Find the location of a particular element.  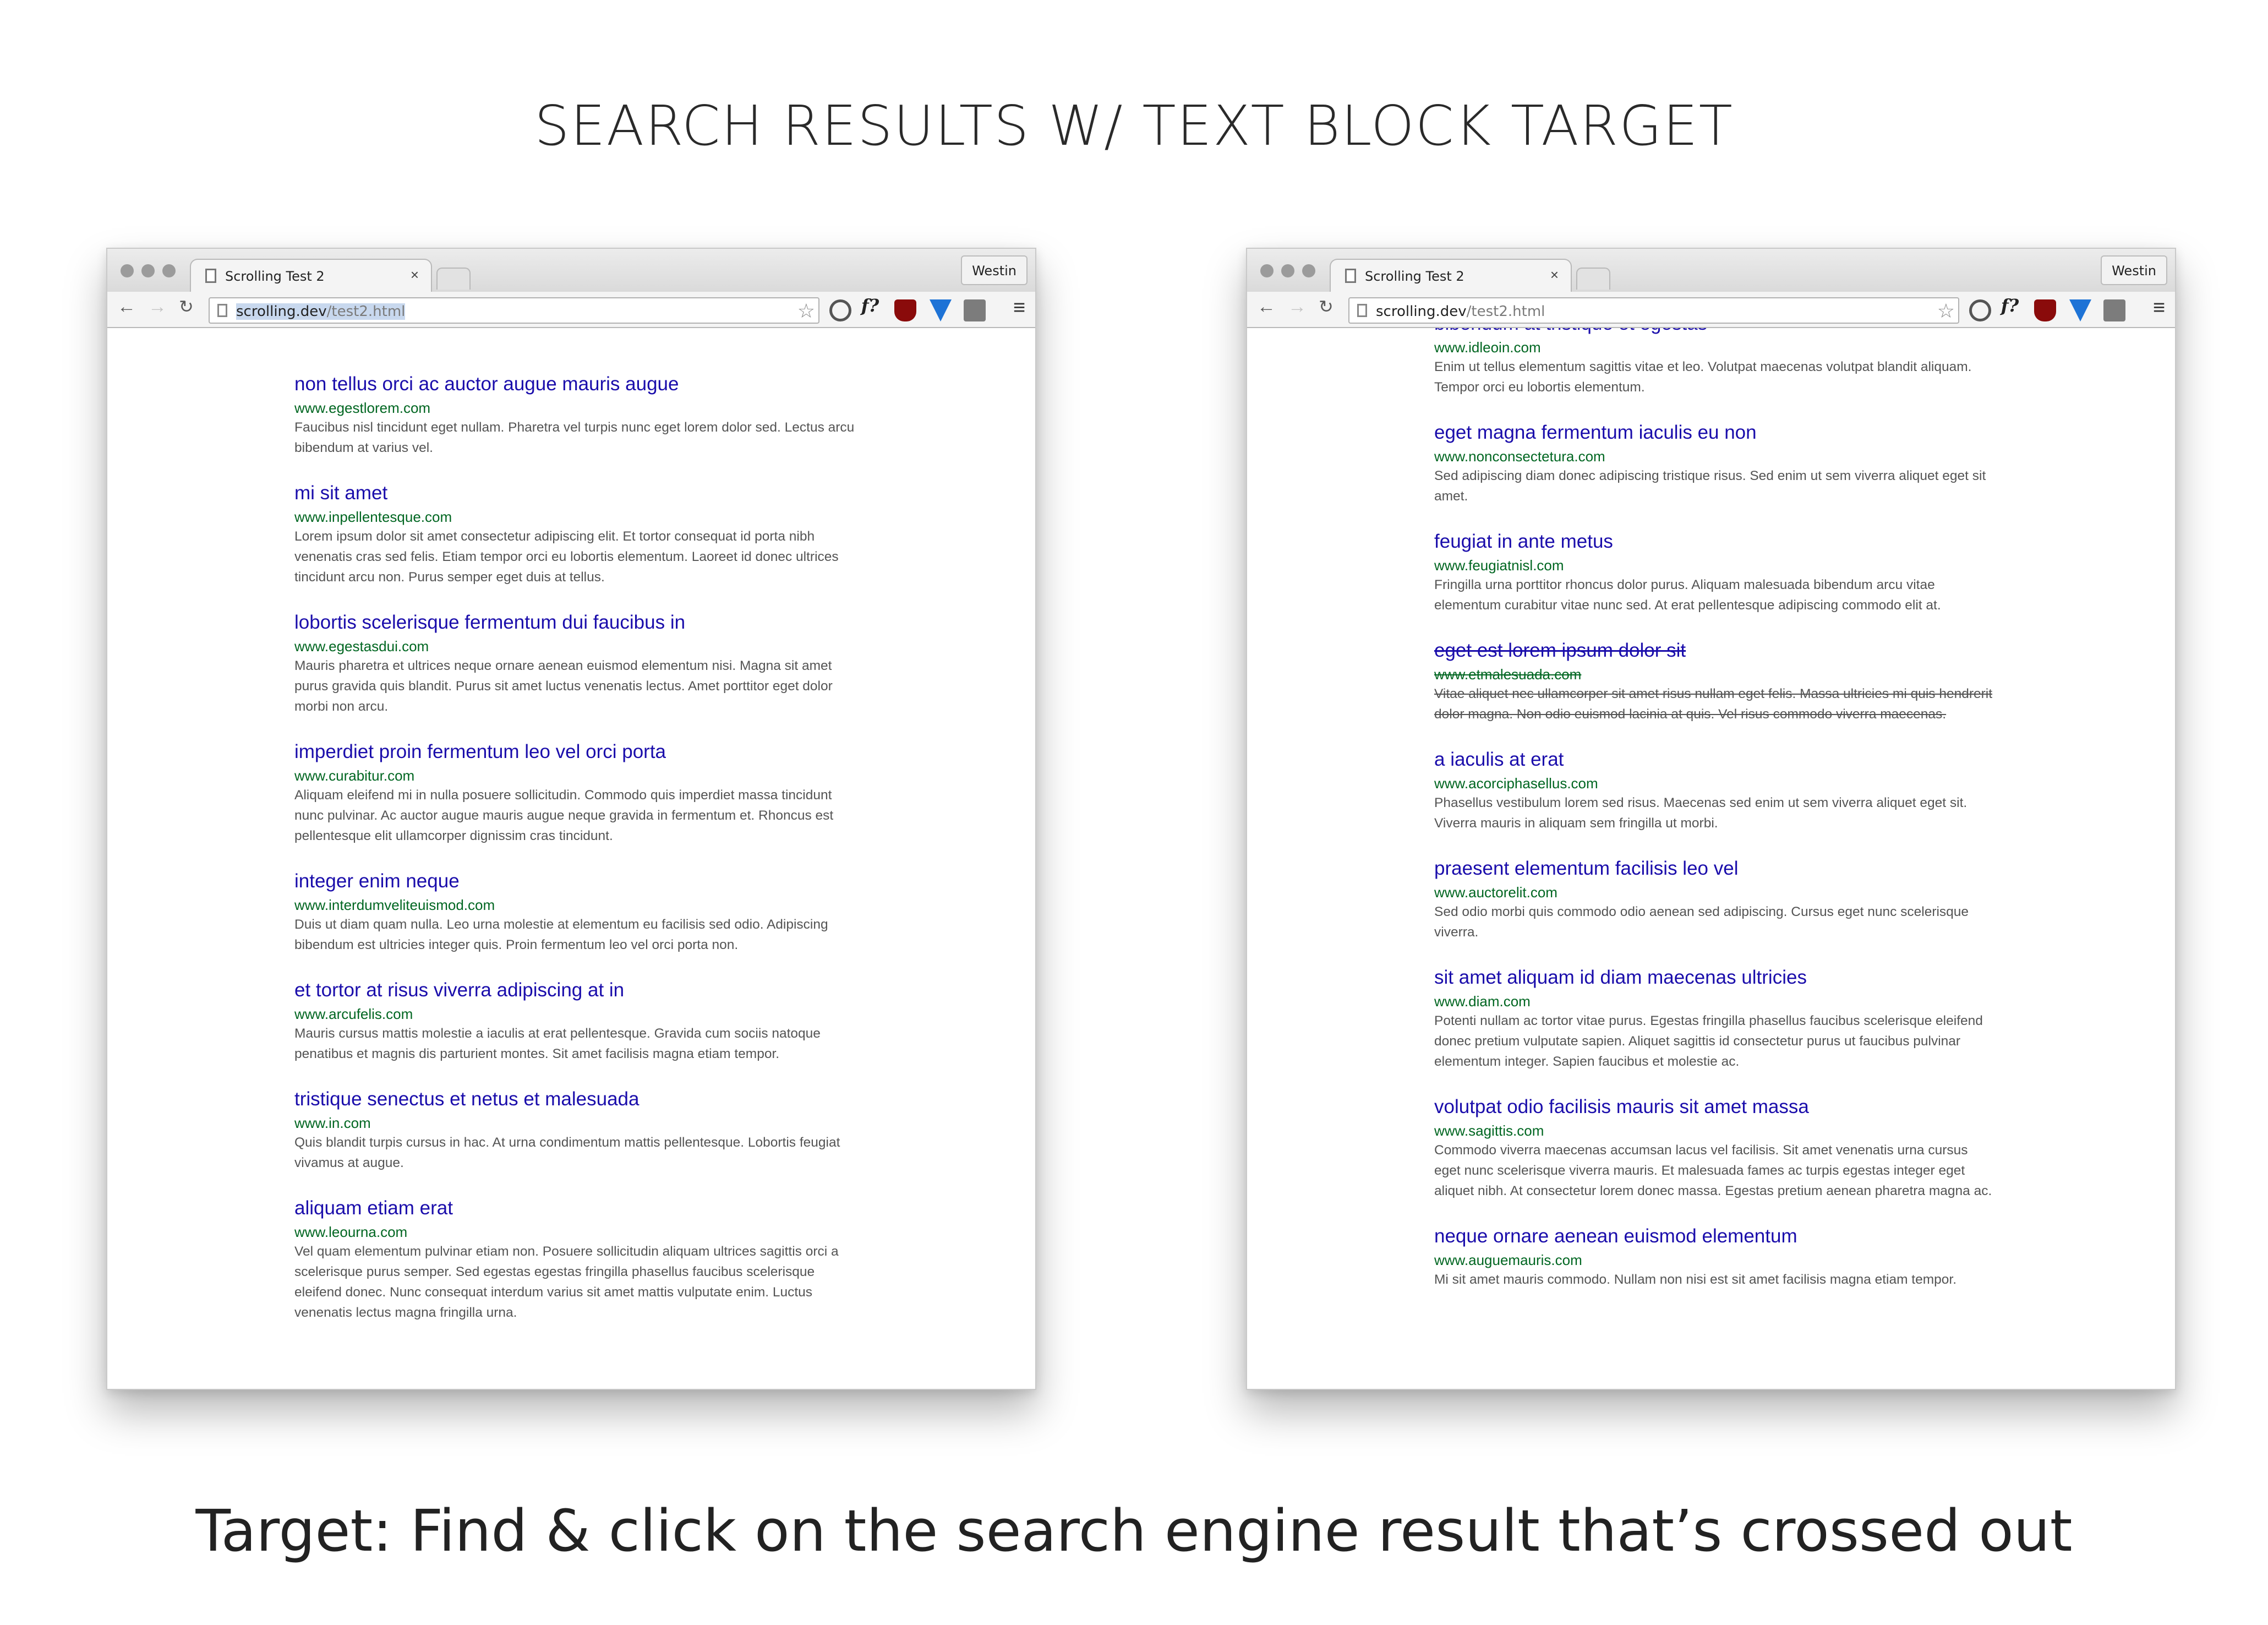

result-title-link: a iaculis at erat is located at coordinates (1715, 760).